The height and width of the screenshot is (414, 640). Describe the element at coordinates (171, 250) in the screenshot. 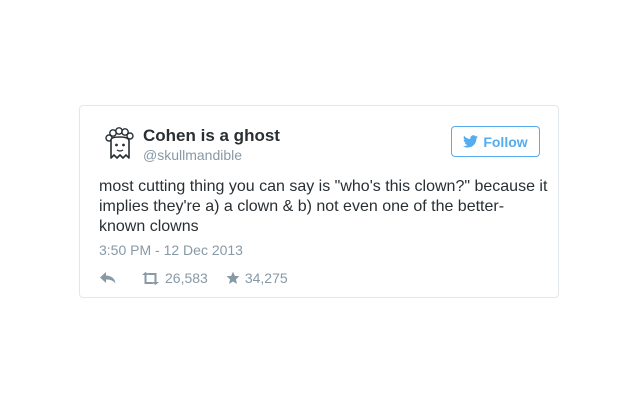

I see `tweet-timestamp: 3:50 PM - 12 Dec 2013` at that location.